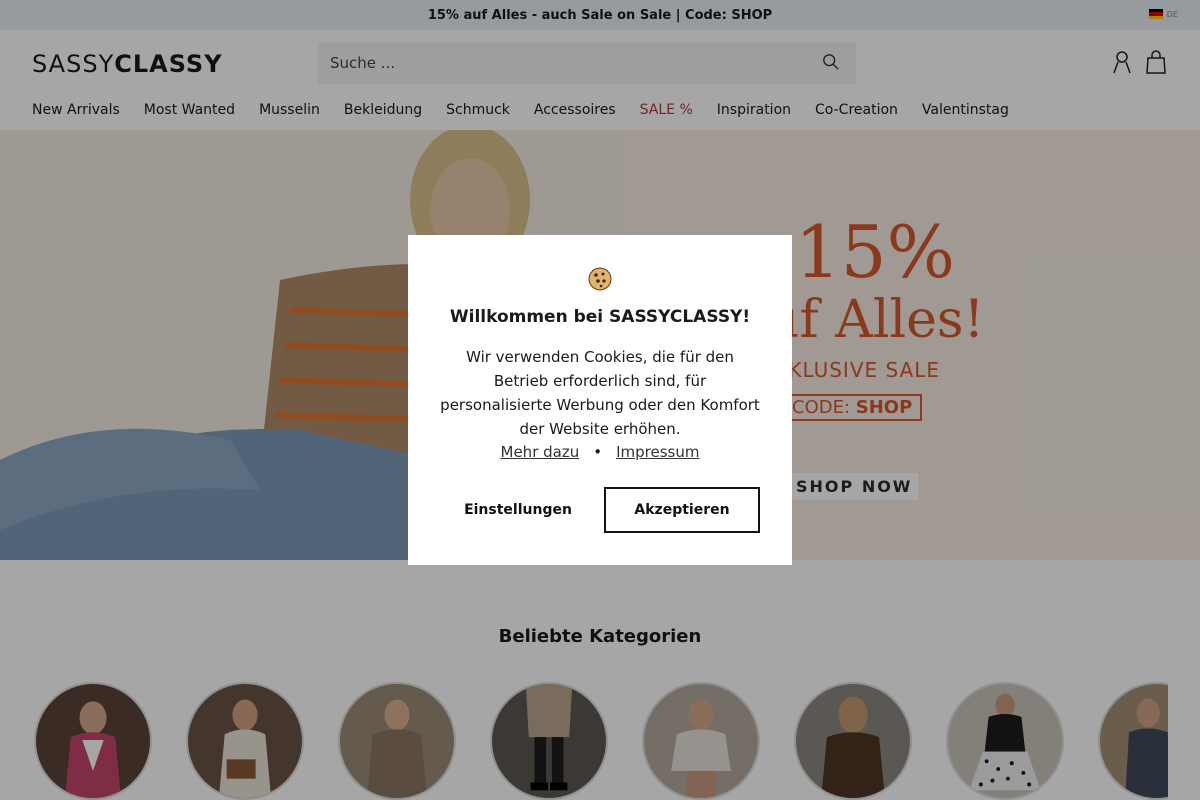  I want to click on modal-title: Willkommen bei SASSYCLASSY!, so click(600, 317).